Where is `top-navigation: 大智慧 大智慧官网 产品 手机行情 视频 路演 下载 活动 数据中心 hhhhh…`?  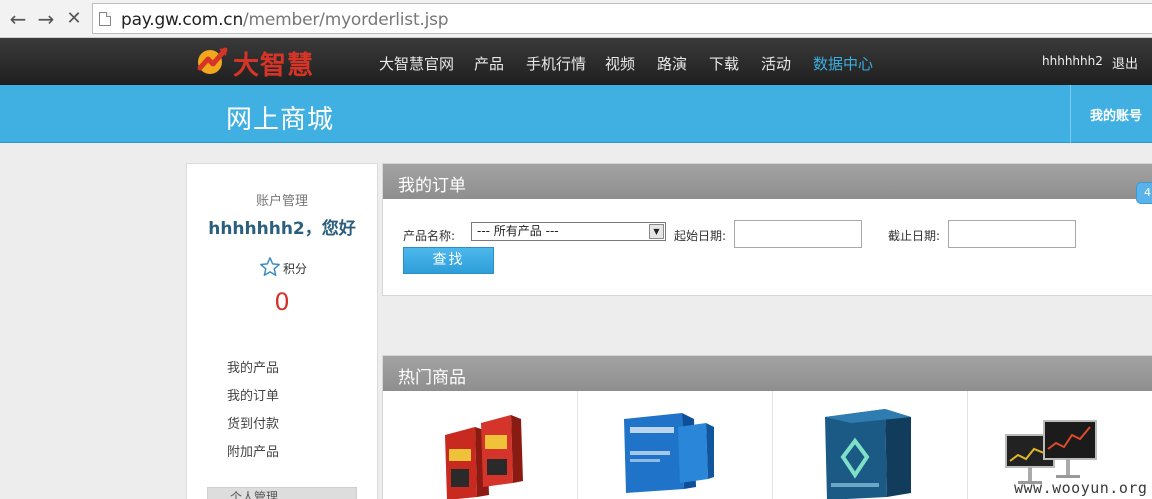 top-navigation: 大智慧 大智慧官网 产品 手机行情 视频 路演 下载 活动 数据中心 hhhhh… is located at coordinates (576, 61).